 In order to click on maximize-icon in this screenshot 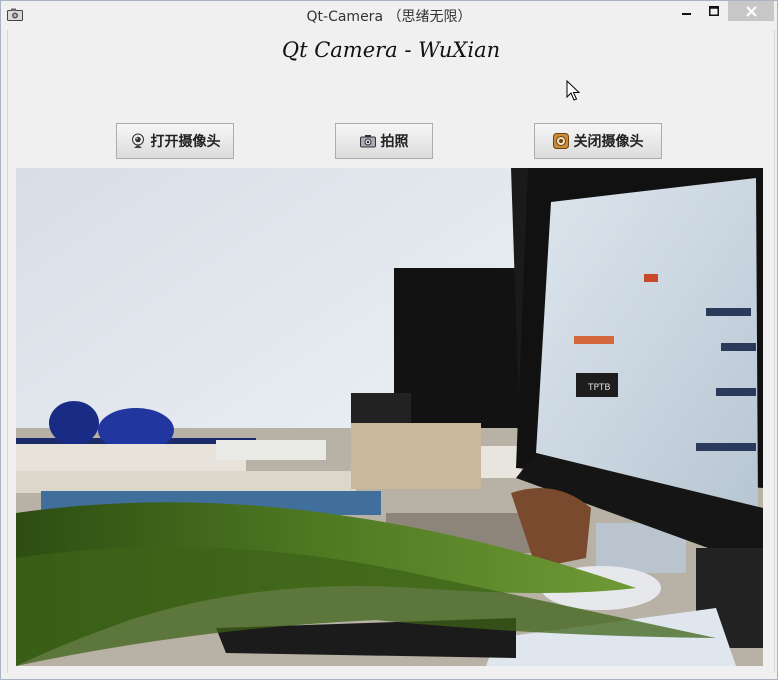, I will do `click(714, 11)`.